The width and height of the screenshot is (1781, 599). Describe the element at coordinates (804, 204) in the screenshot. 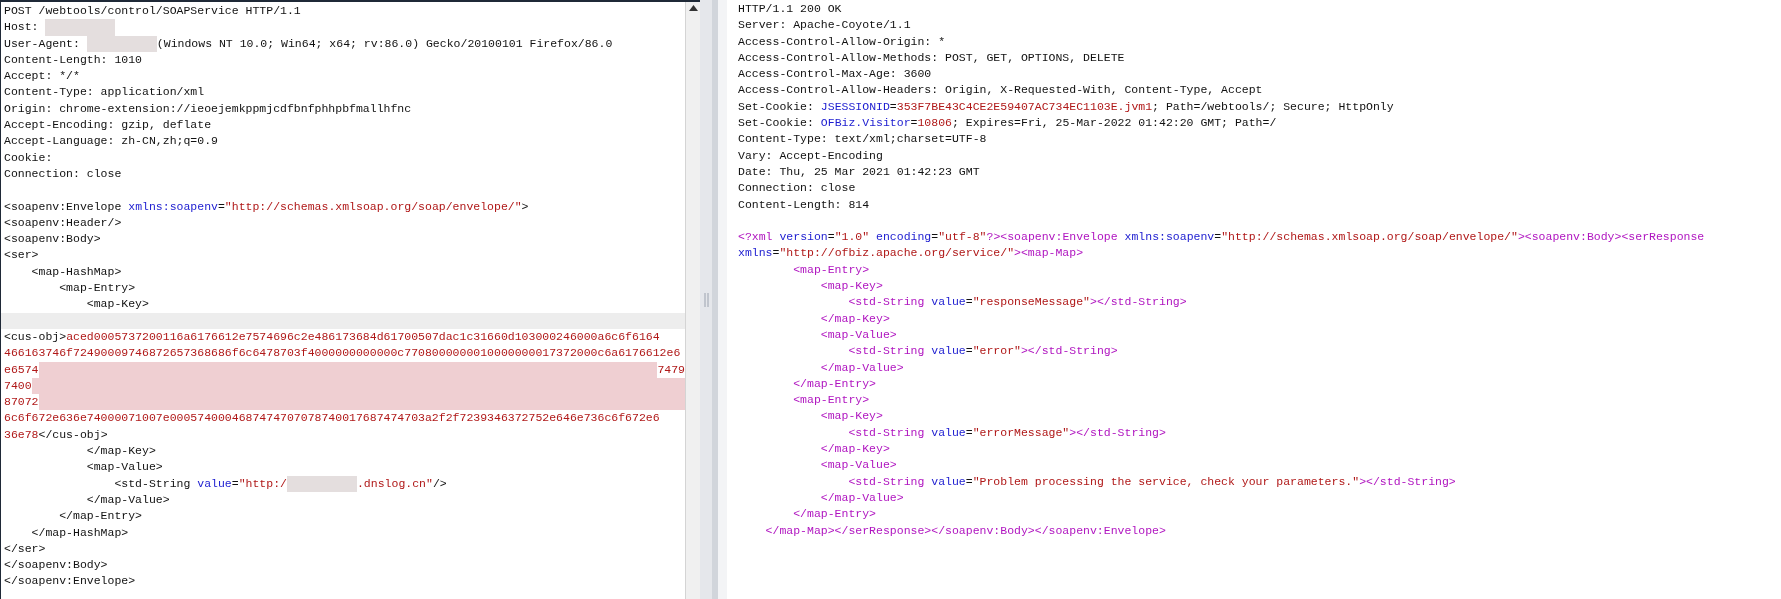

I see `code-line: Content-Length: 814` at that location.